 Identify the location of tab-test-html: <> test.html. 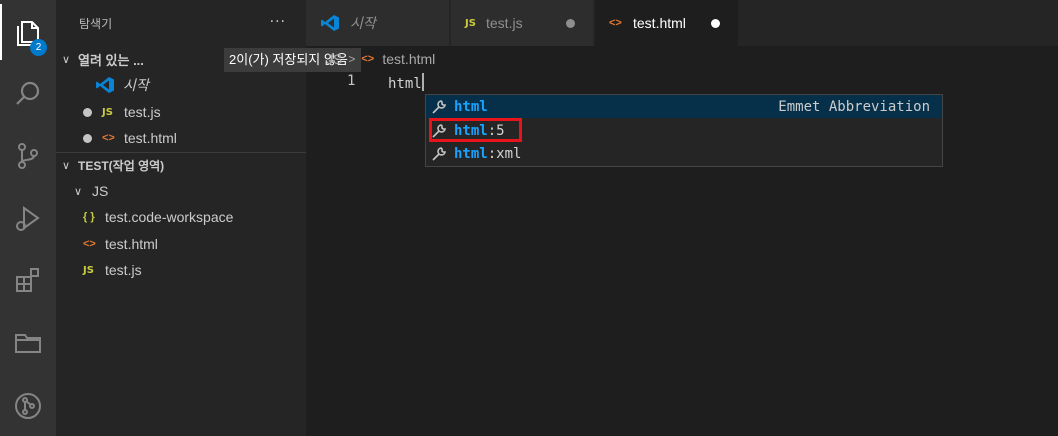
(667, 23).